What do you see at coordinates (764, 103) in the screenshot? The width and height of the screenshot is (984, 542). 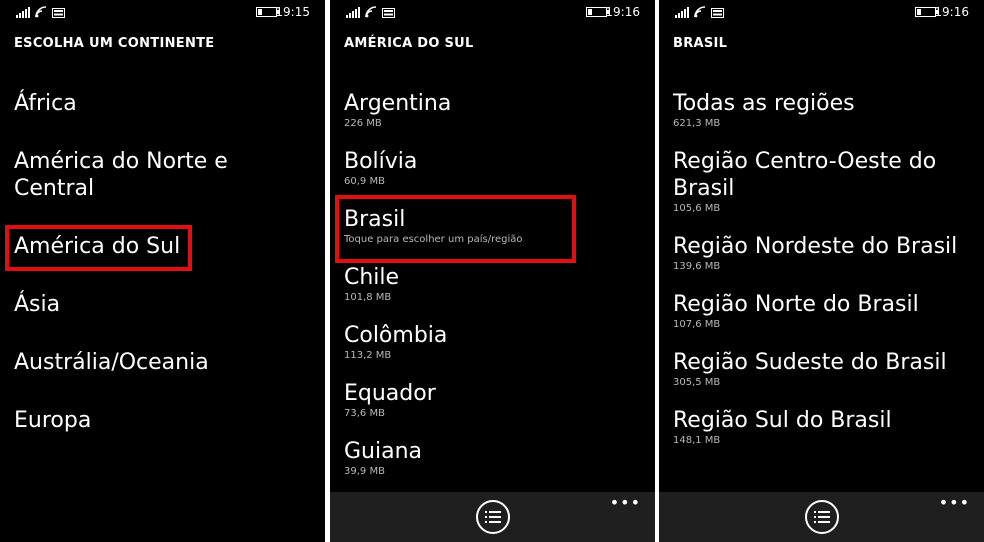 I see `item-title: Todas as regiões` at bounding box center [764, 103].